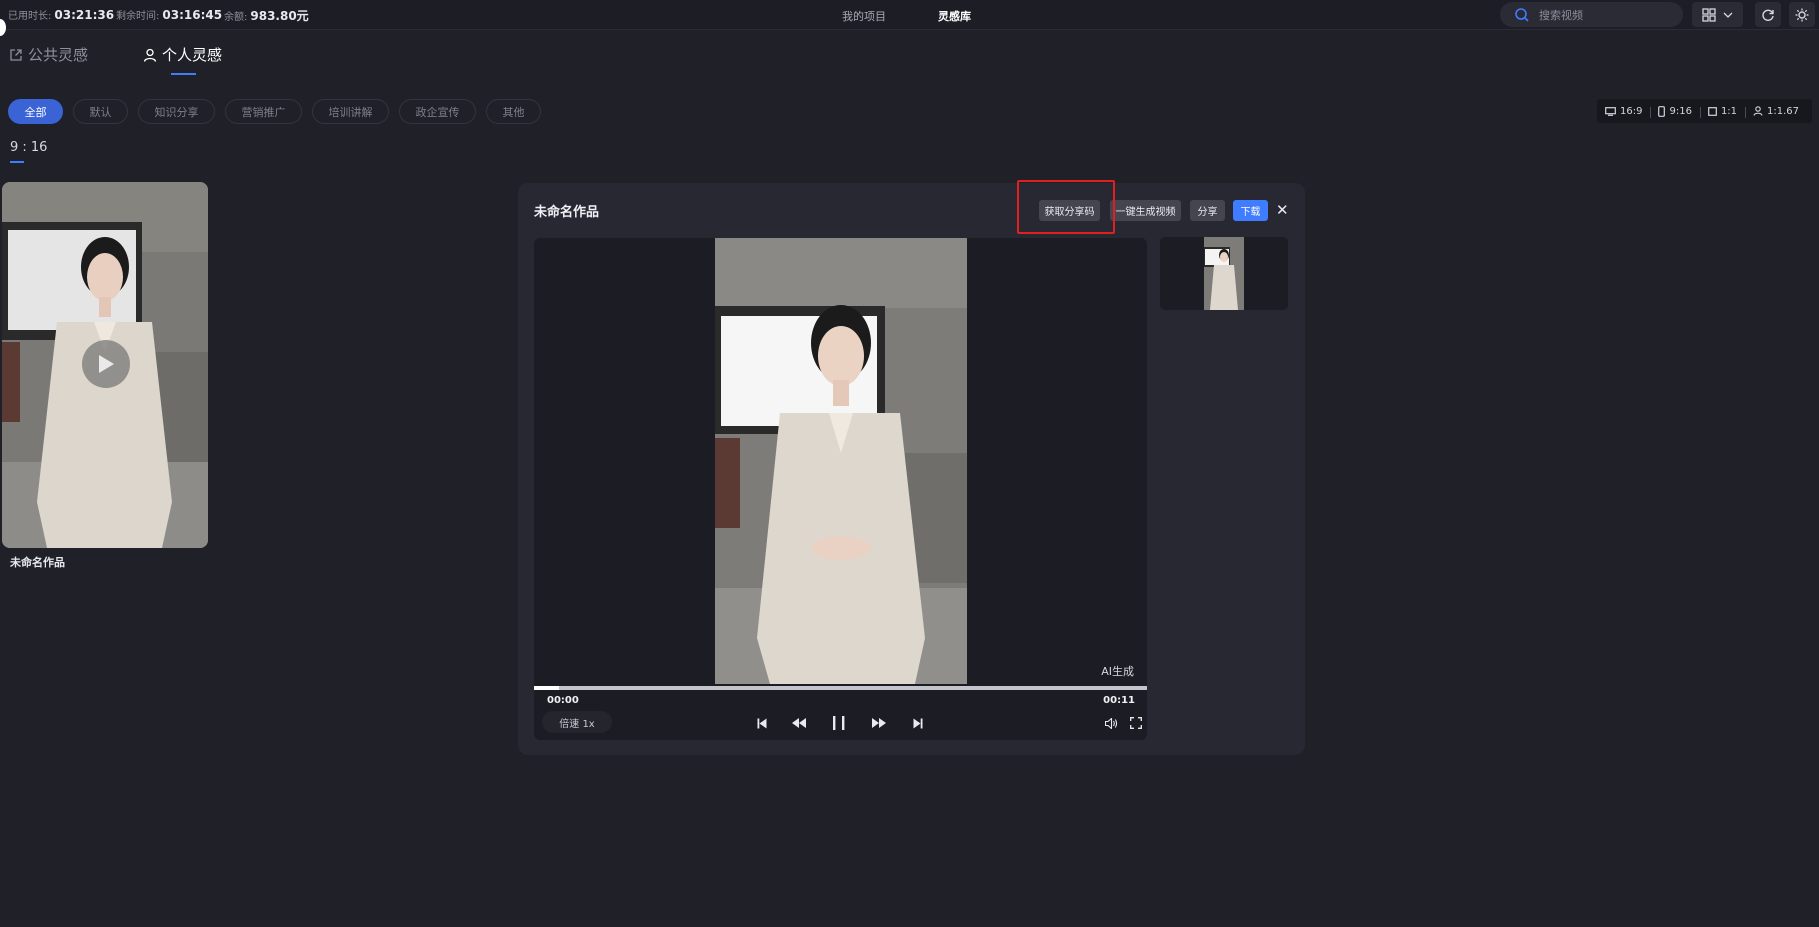  I want to click on sun-icon, so click(1802, 14).